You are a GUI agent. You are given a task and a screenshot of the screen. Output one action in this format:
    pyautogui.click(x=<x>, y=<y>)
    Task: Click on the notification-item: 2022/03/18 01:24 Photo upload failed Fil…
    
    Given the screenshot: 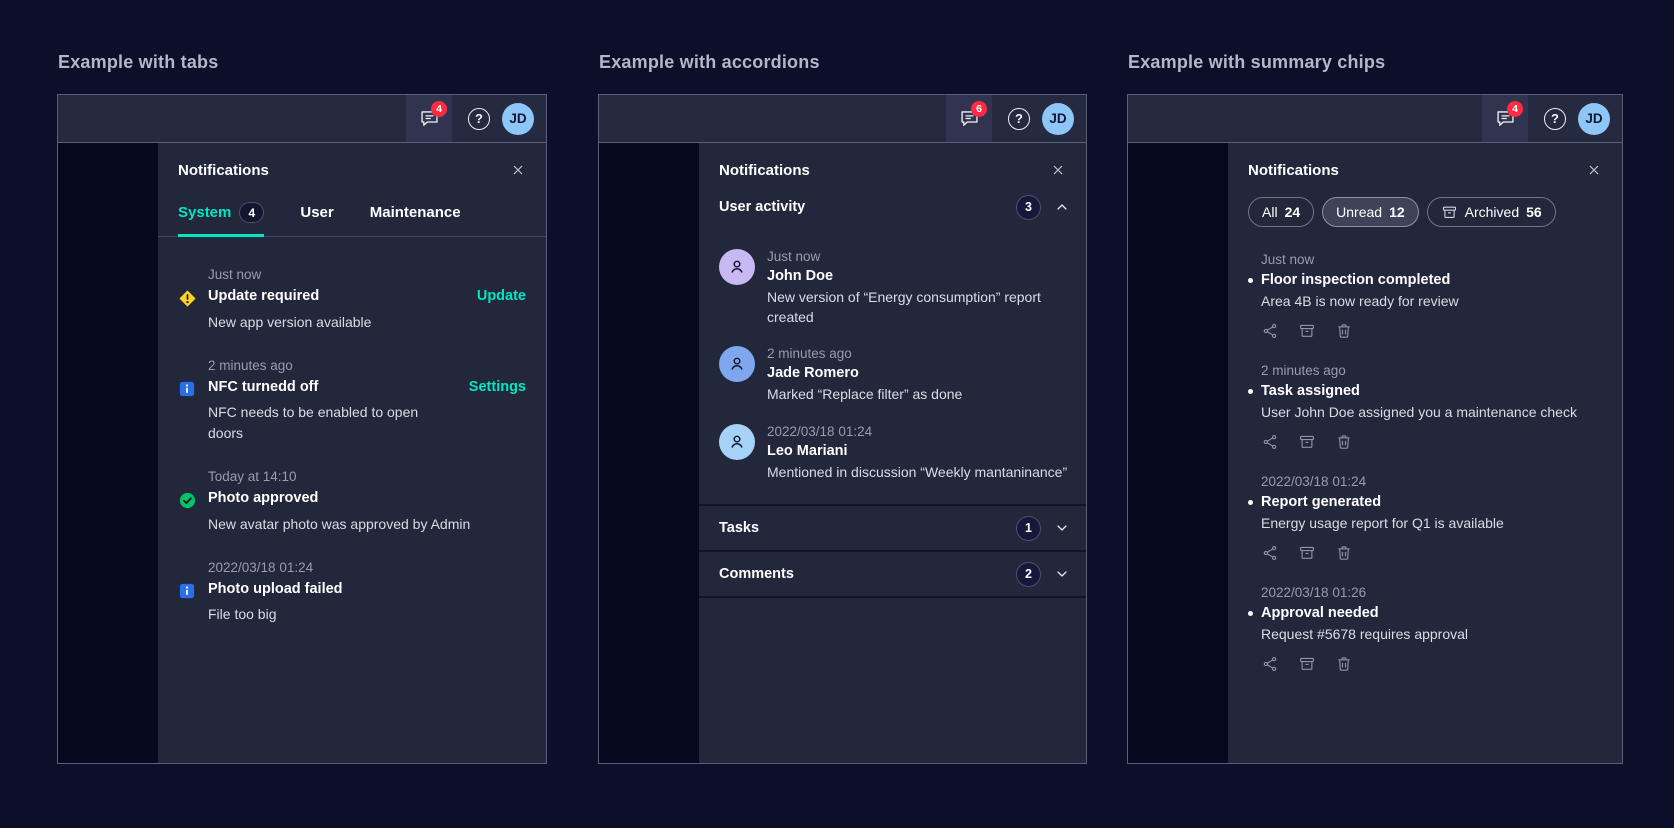 What is the action you would take?
    pyautogui.click(x=352, y=592)
    